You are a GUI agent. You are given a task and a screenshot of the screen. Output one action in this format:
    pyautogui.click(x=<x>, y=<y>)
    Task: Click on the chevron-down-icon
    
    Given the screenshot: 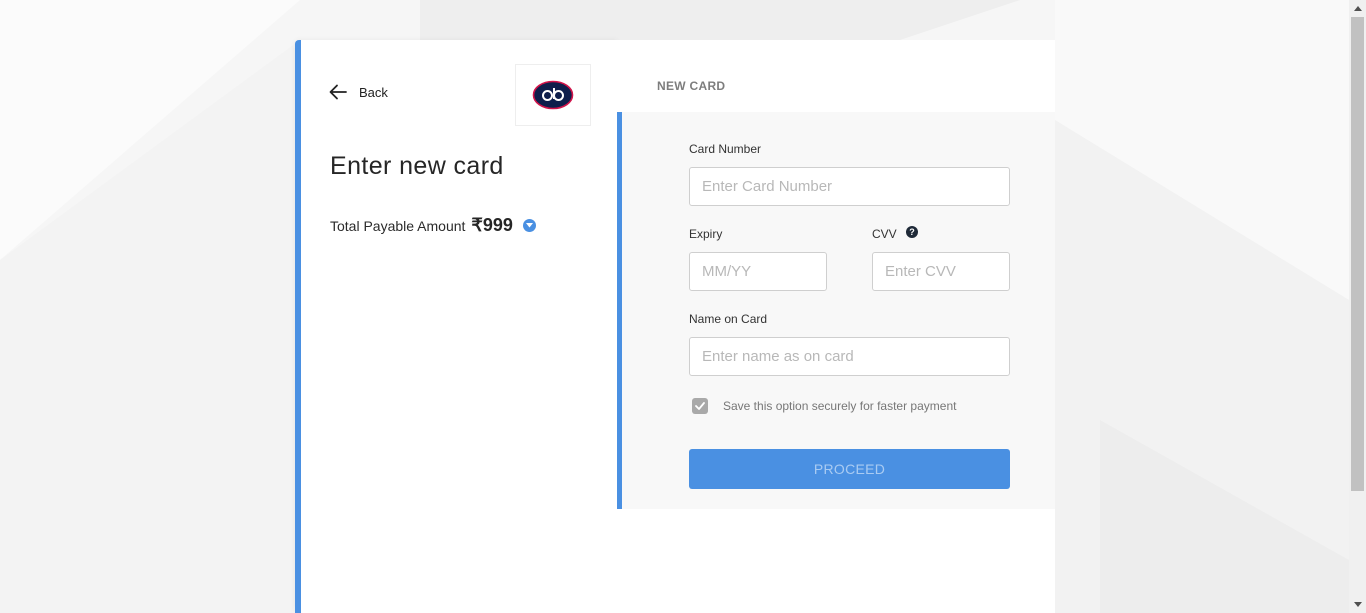 What is the action you would take?
    pyautogui.click(x=529, y=225)
    